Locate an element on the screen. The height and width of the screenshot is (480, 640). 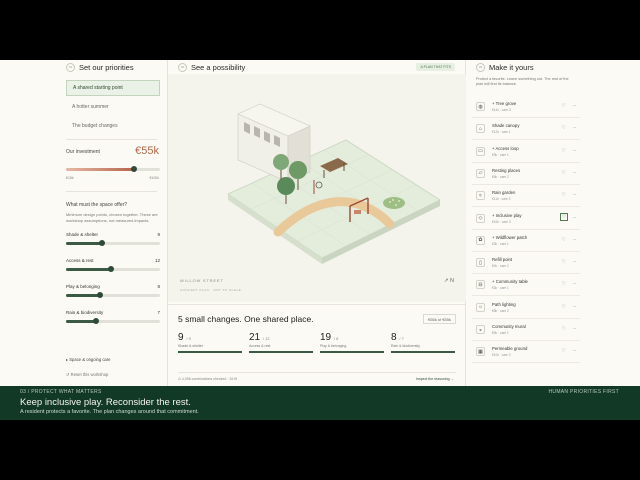
isometric-site-plan is located at coordinates (334, 183).